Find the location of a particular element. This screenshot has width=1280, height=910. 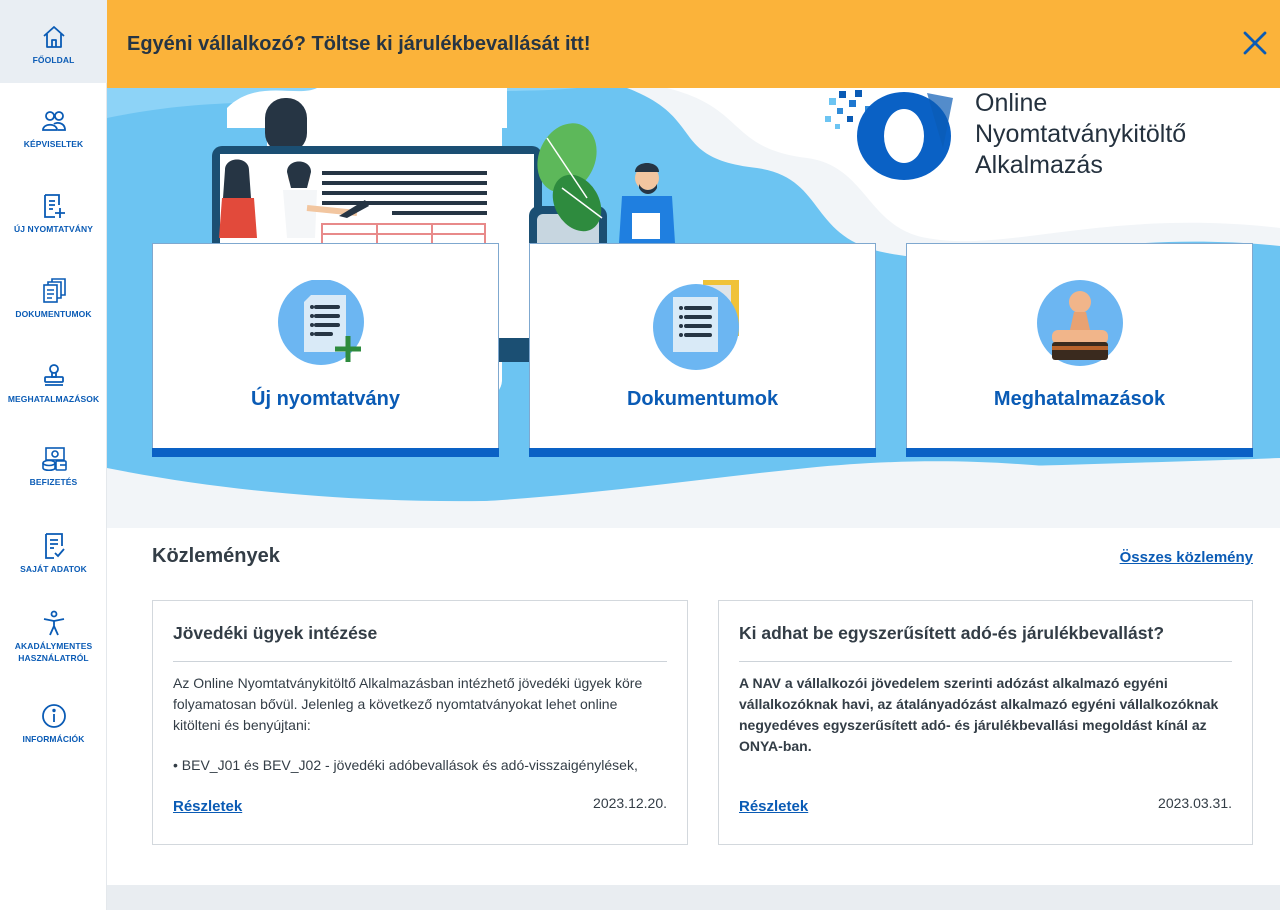

sidebar-item-authorizations: MEGHATALMAZÁSOK is located at coordinates (53, 384).